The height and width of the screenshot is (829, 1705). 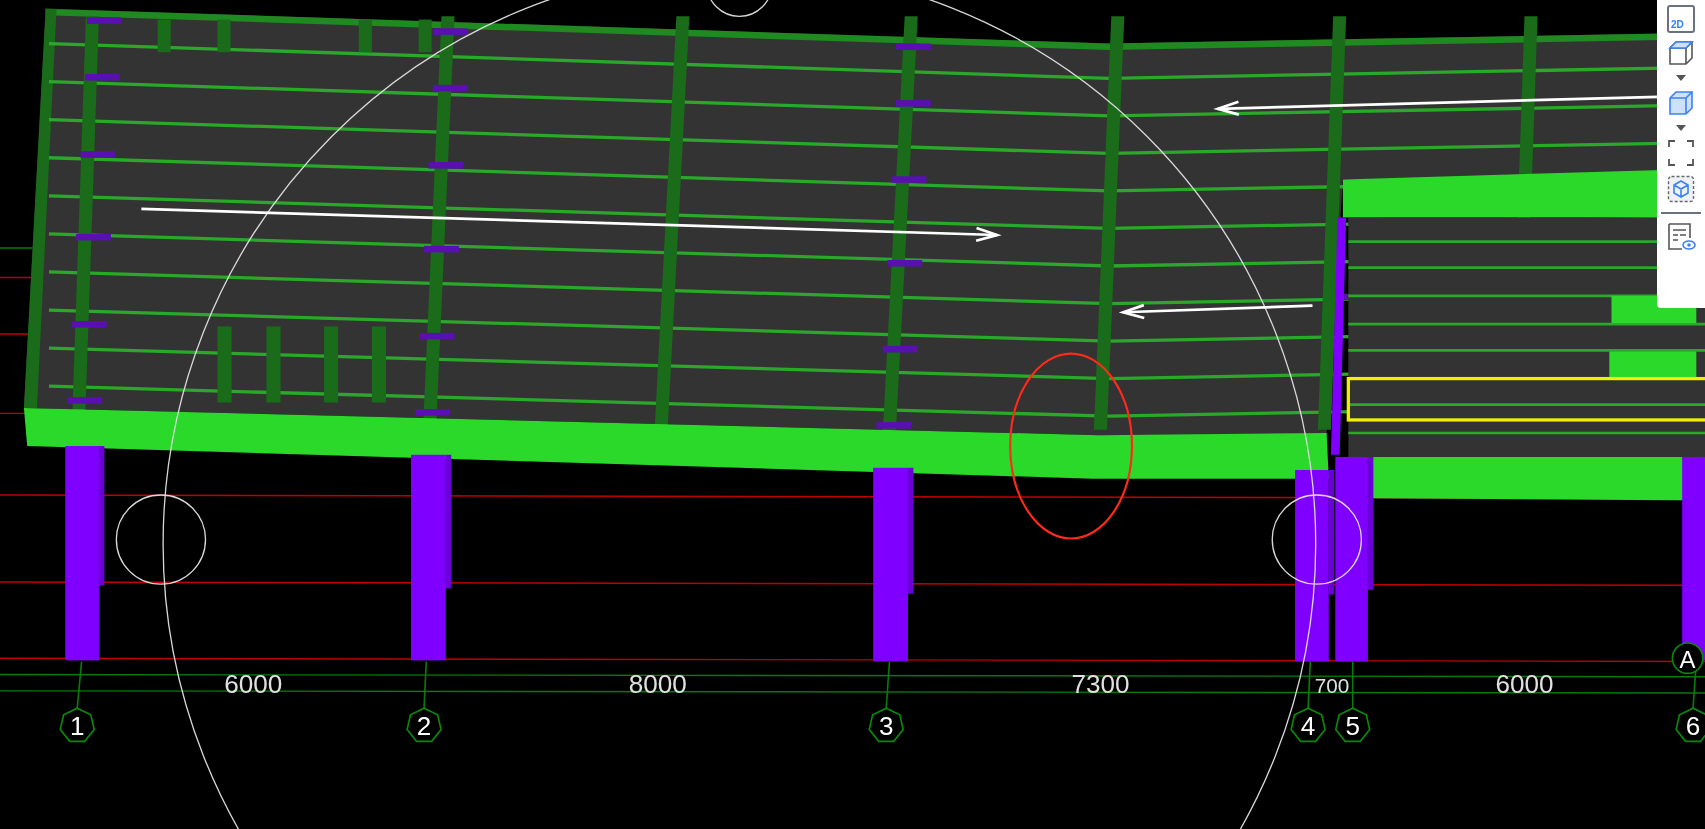 What do you see at coordinates (1681, 19) in the screenshot?
I see `2d-view-button: 2D` at bounding box center [1681, 19].